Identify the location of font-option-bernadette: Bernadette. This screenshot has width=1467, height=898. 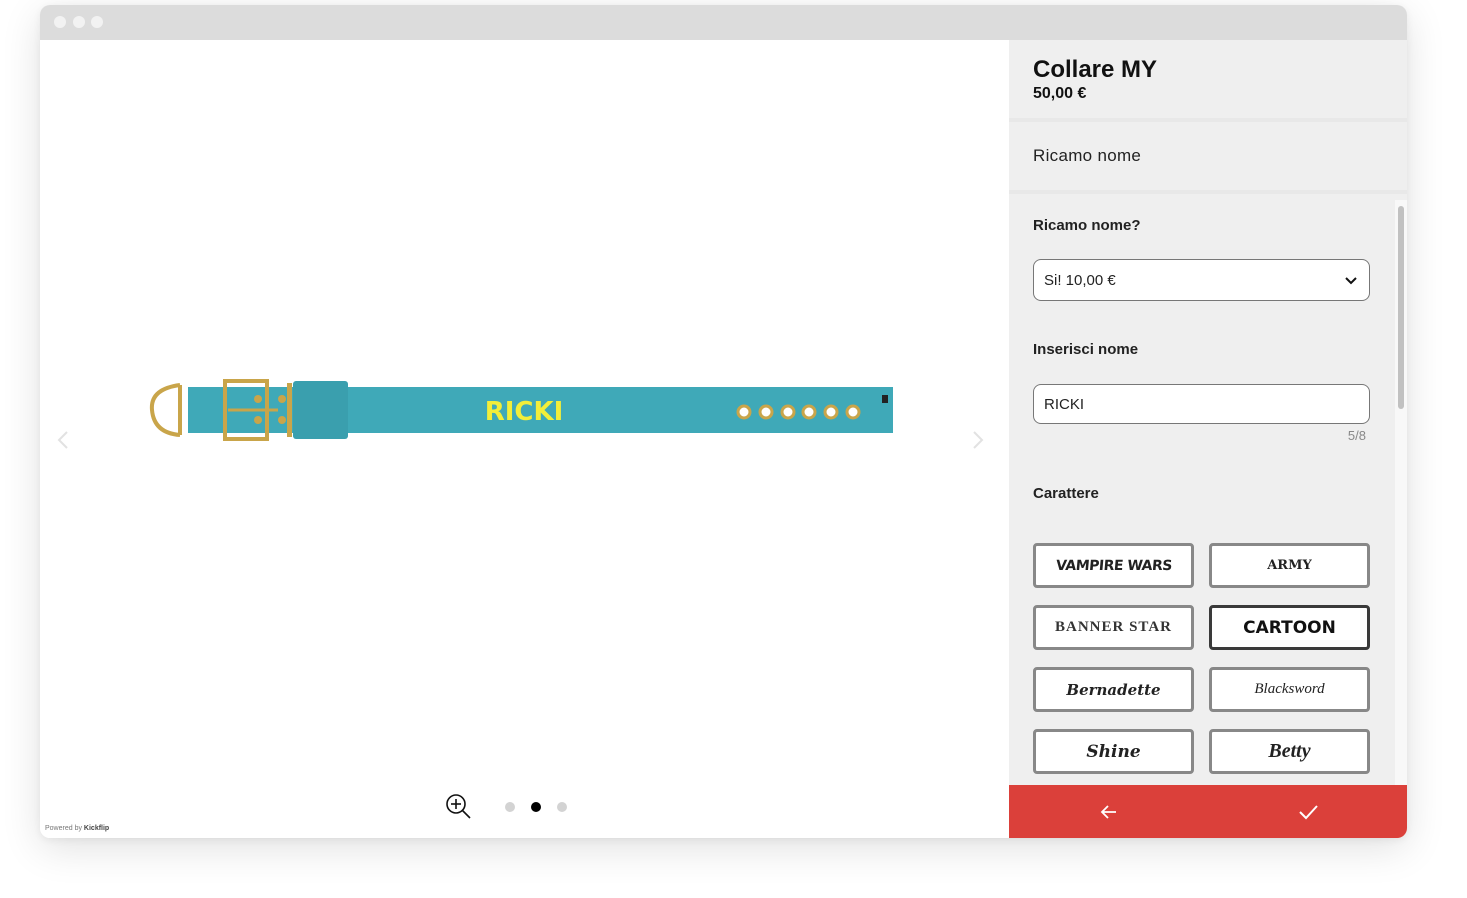
(1113, 689).